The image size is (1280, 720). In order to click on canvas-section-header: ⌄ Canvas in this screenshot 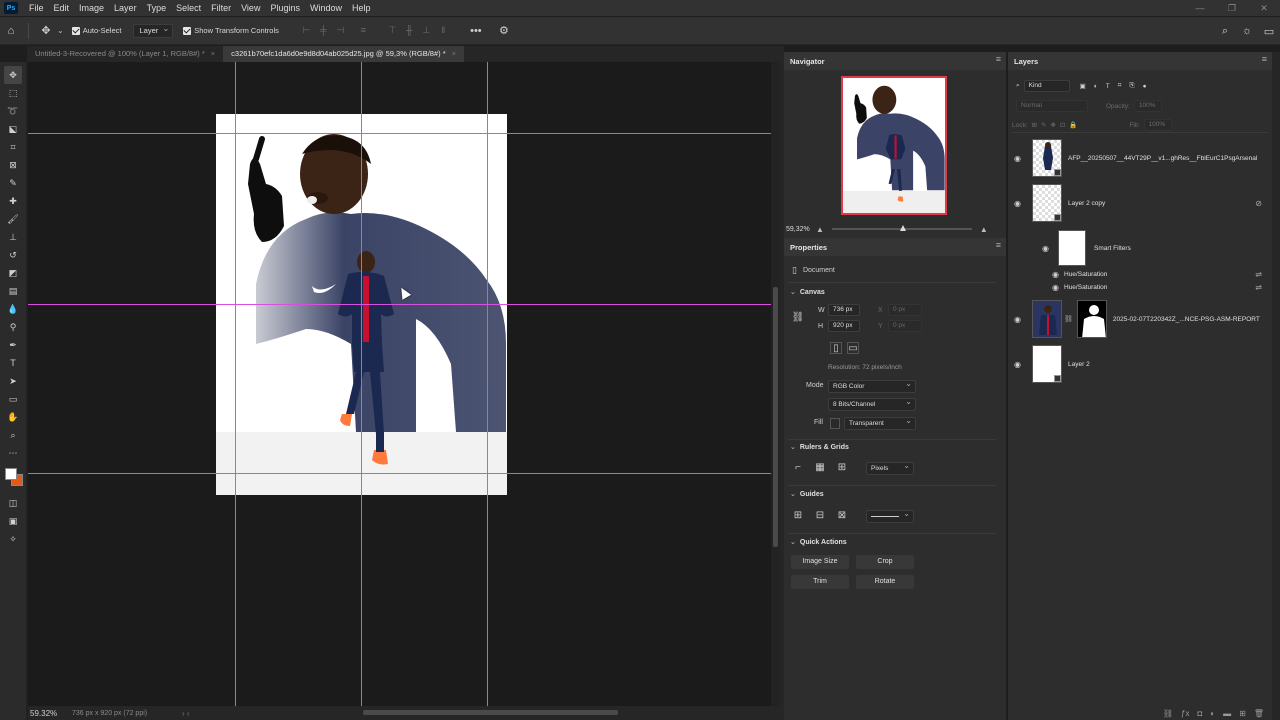, I will do `click(807, 292)`.